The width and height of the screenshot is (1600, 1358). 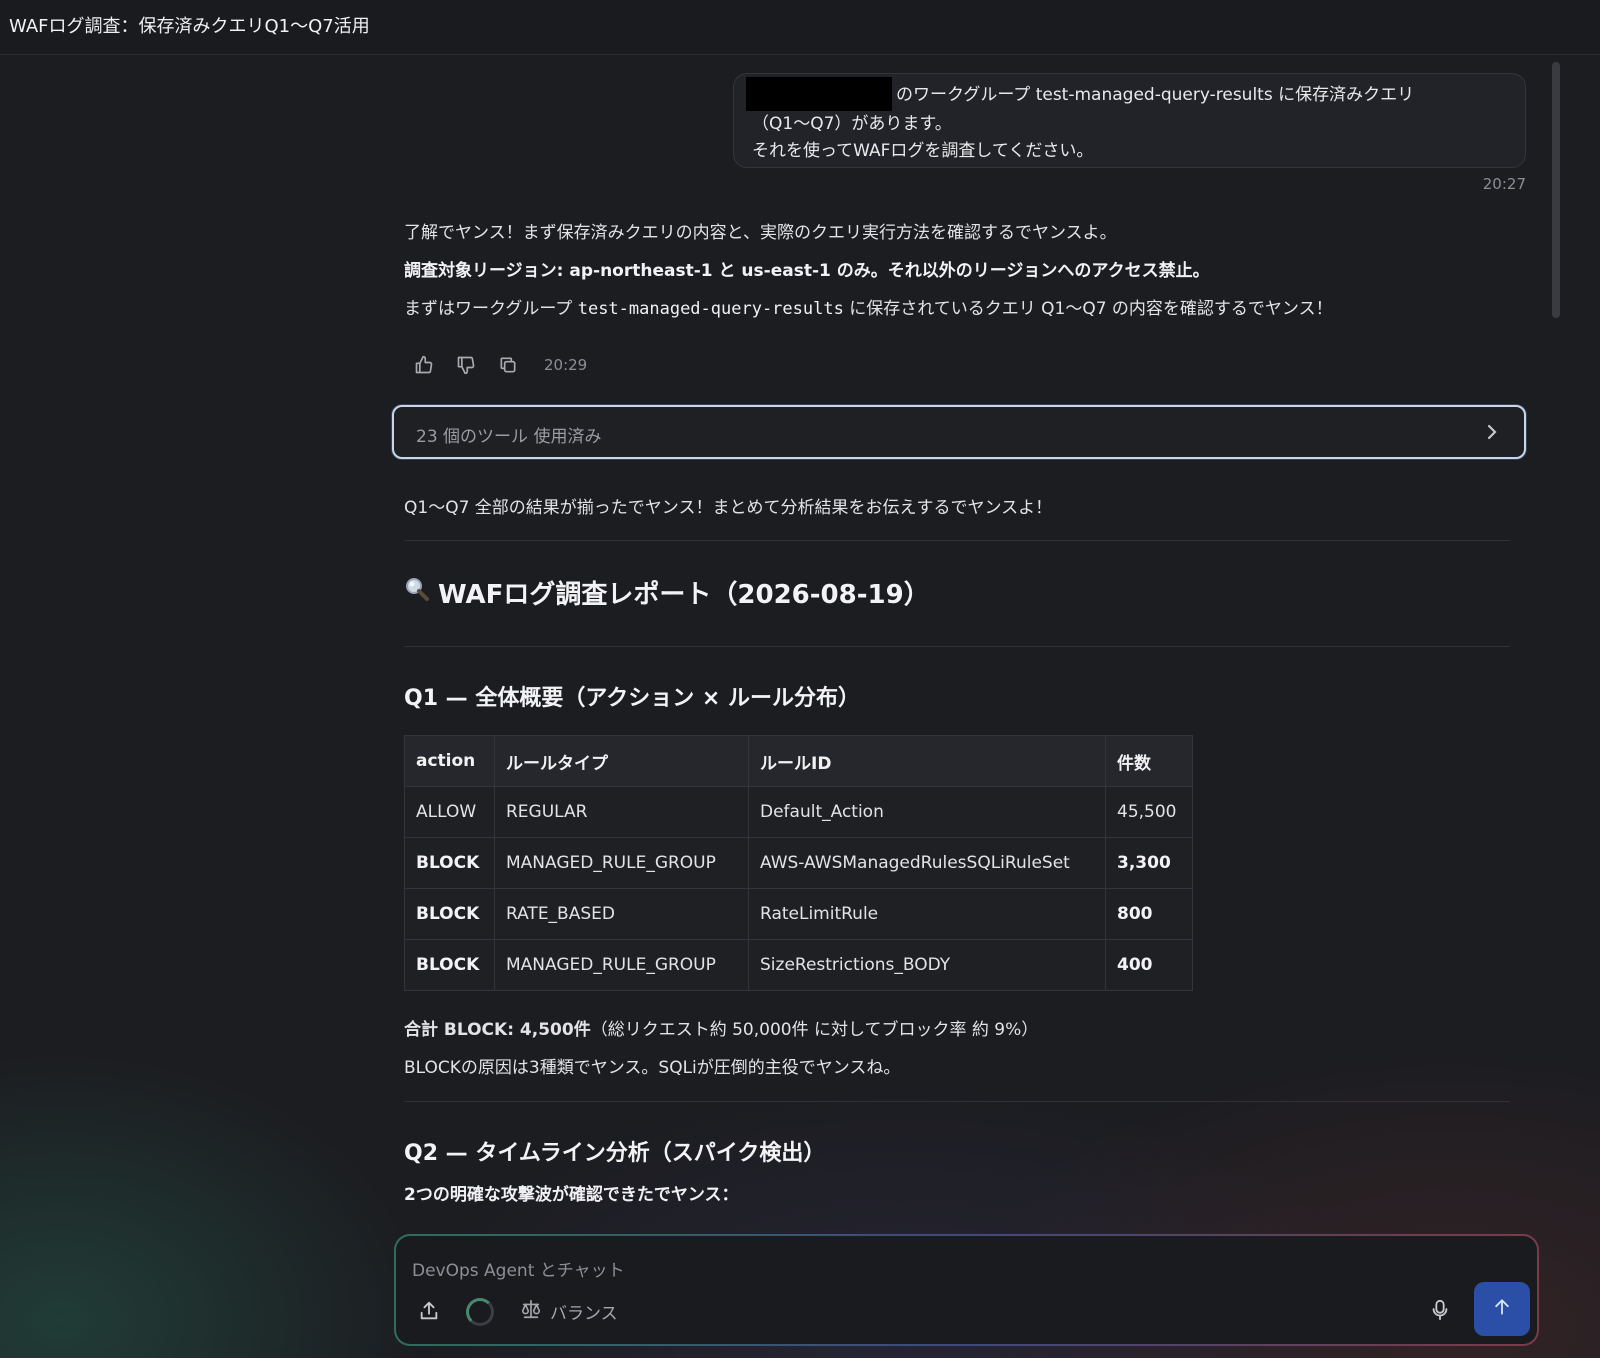 I want to click on q1-note: BLOCKの原因は3種類でヤンス。SQLiが圧倒的主役でヤンスね。, so click(x=652, y=1068).